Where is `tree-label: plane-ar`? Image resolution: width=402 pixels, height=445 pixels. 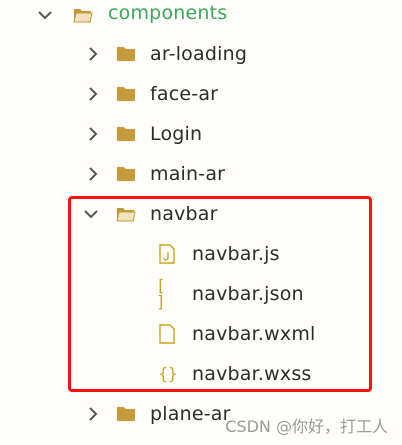 tree-label: plane-ar is located at coordinates (190, 414).